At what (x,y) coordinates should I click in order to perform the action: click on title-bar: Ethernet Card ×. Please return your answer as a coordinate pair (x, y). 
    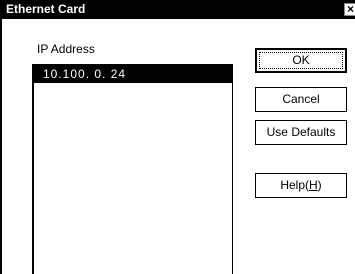
    Looking at the image, I should click on (178, 9).